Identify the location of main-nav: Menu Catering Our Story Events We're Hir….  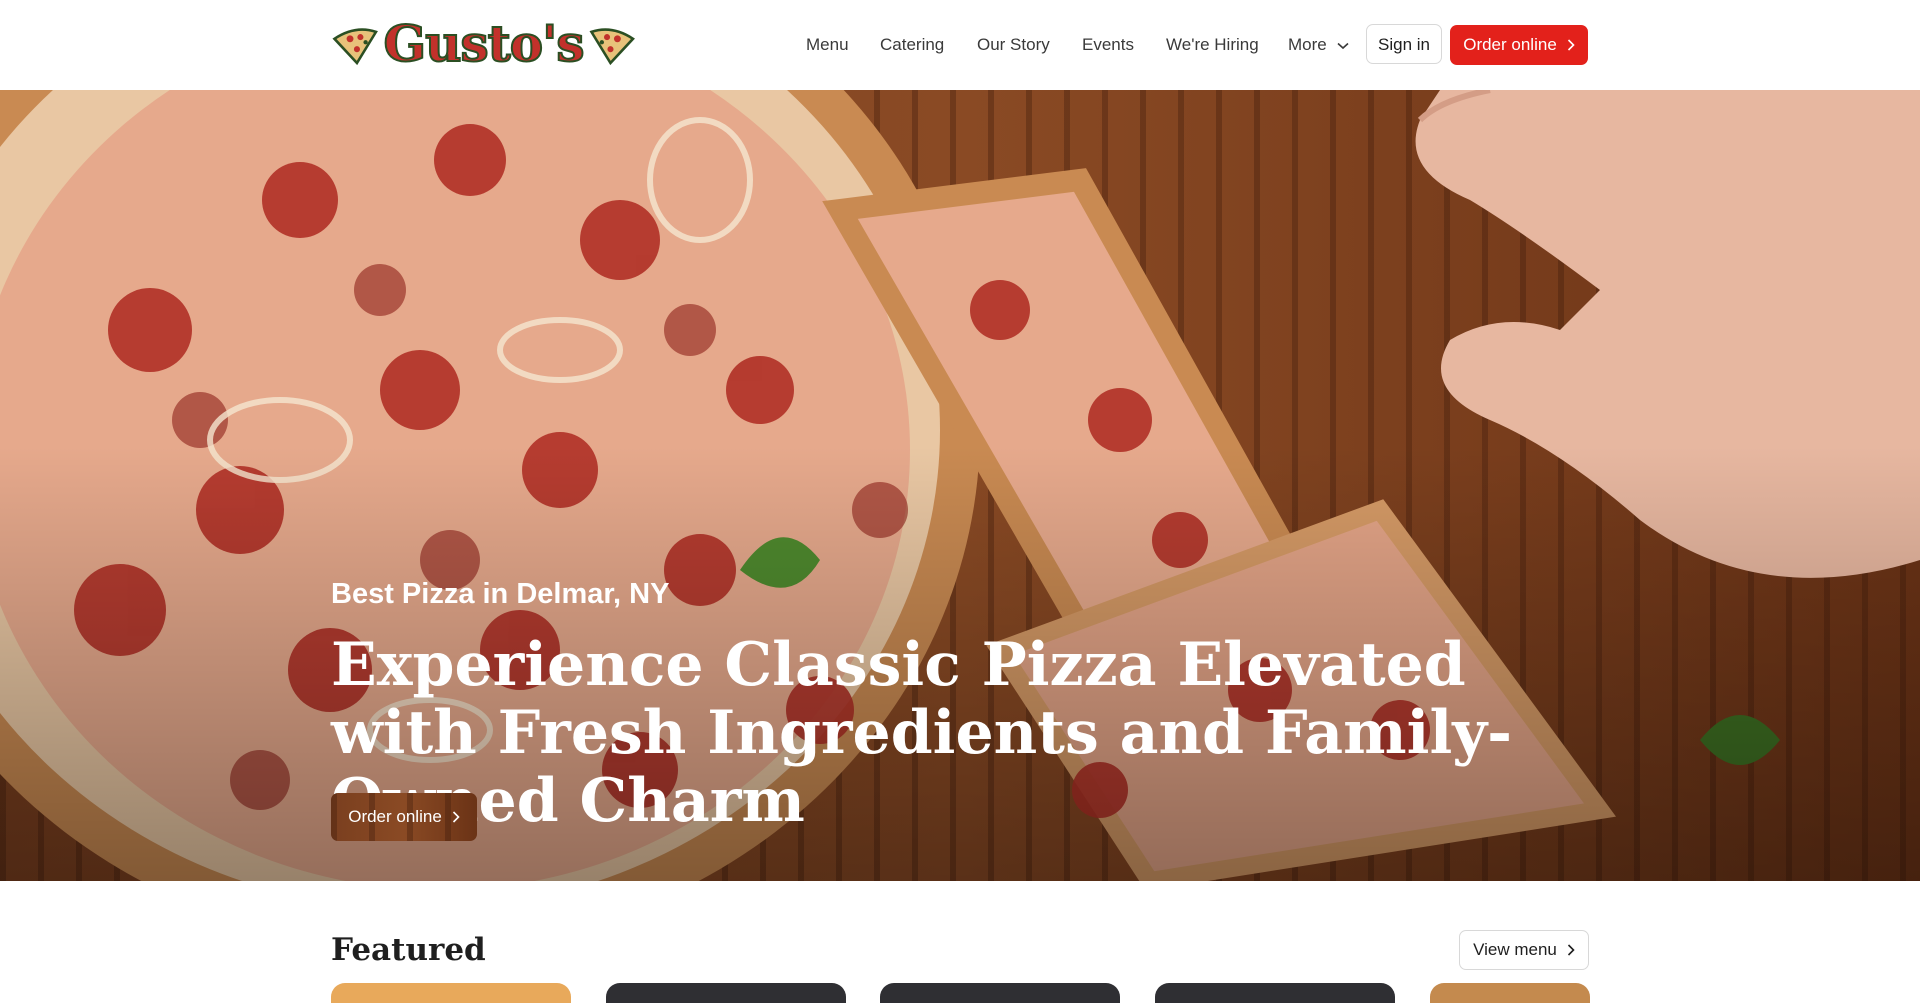
(960, 45).